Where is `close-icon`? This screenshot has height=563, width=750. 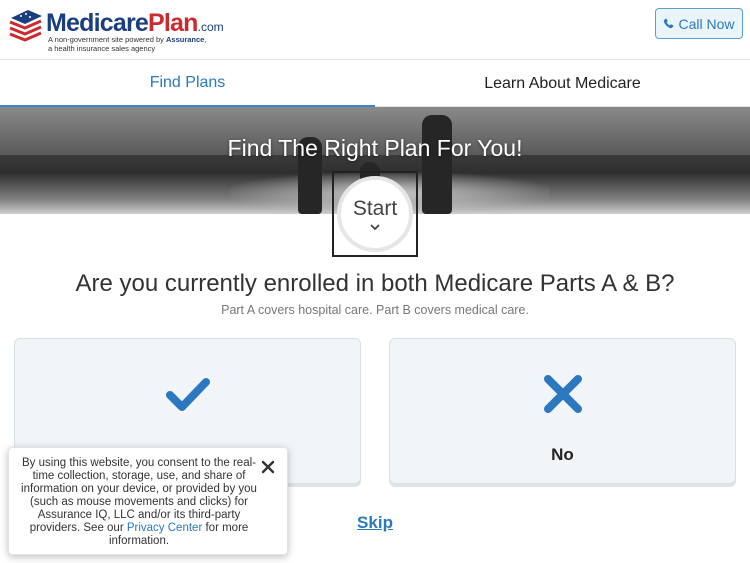
close-icon is located at coordinates (268, 467).